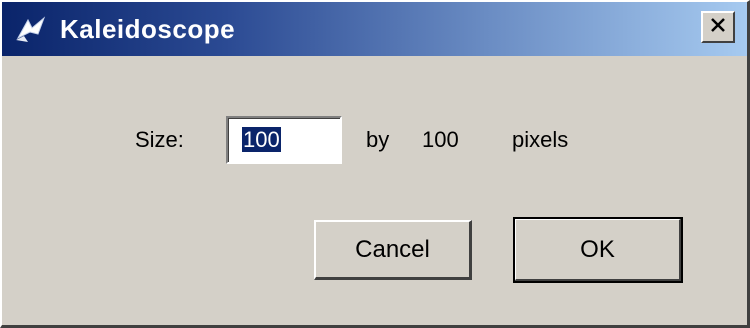  Describe the element at coordinates (32, 29) in the screenshot. I see `kaleidoscope-icon` at that location.